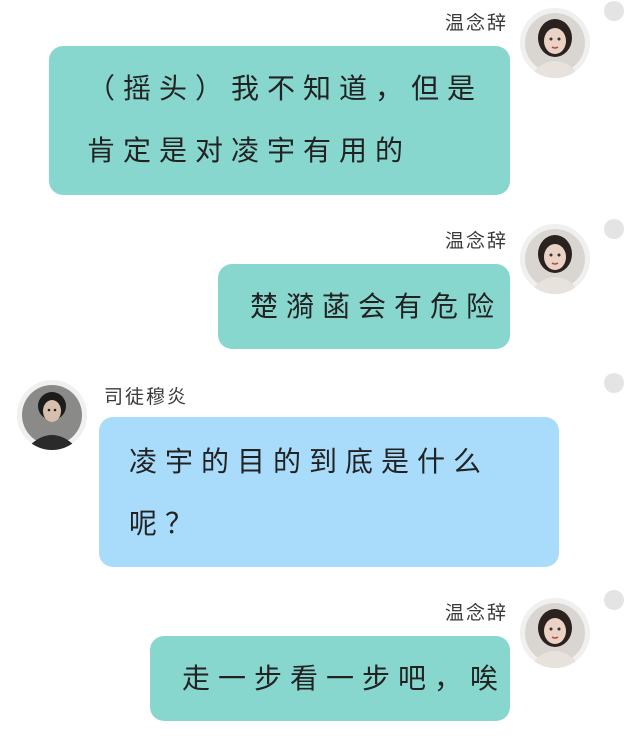 This screenshot has width=640, height=747. I want to click on message-bubble: 楚漪菡会有危险, so click(364, 306).